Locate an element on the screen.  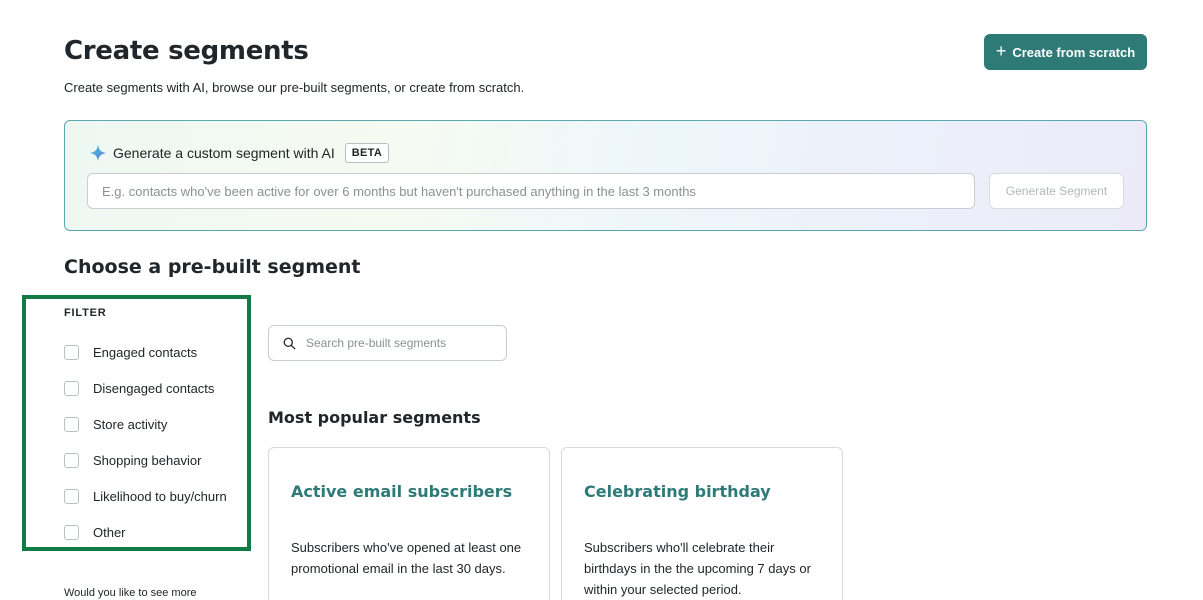
filter-item-label: Engaged contacts is located at coordinates (145, 352).